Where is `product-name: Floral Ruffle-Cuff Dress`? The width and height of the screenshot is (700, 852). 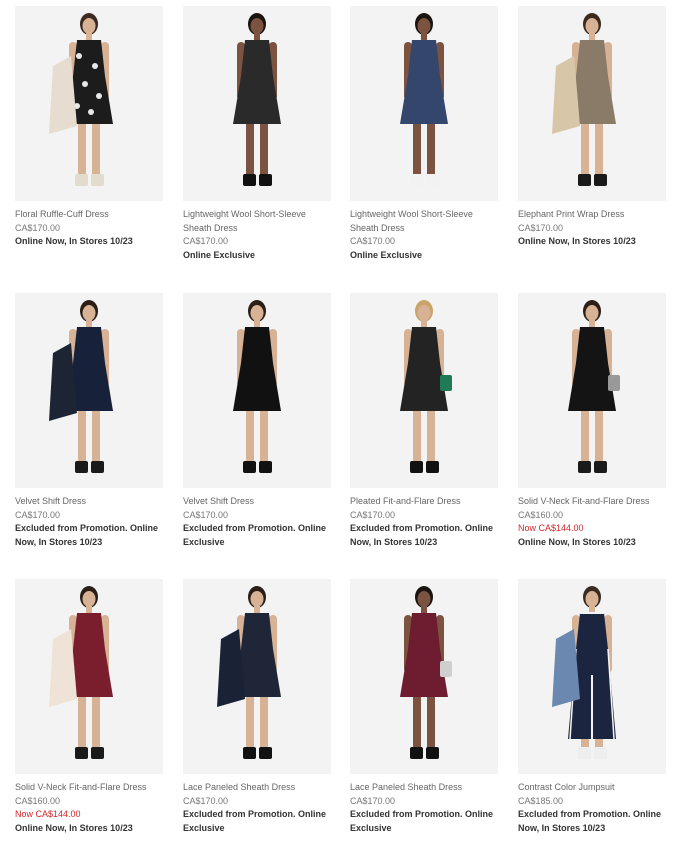 product-name: Floral Ruffle-Cuff Dress is located at coordinates (89, 215).